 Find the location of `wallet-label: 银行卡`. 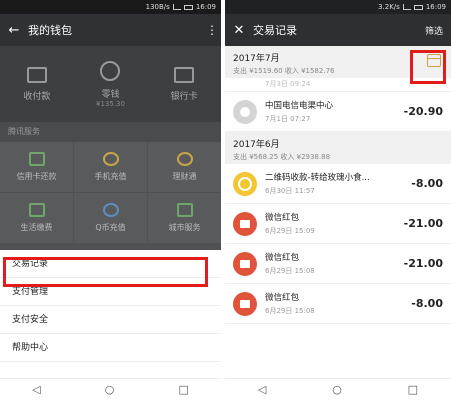

wallet-label: 银行卡 is located at coordinates (184, 96).